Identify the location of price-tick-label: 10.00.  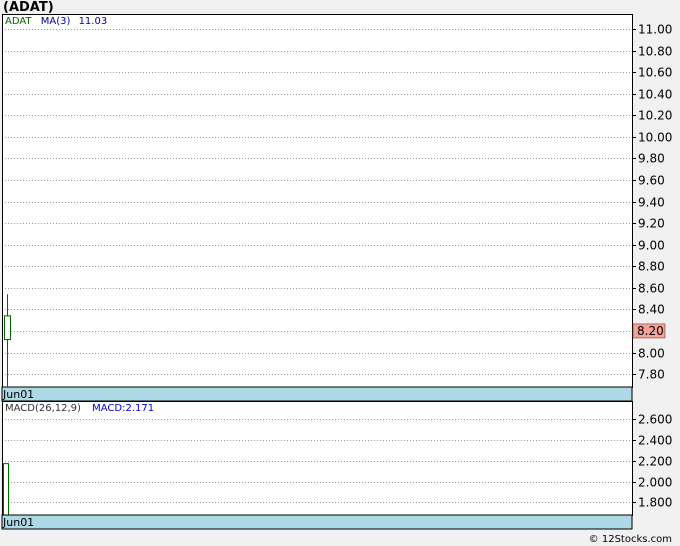
(655, 138).